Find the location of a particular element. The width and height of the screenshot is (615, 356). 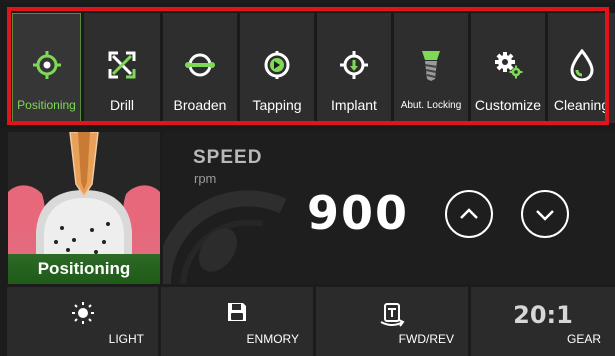

tab-label: Drill is located at coordinates (122, 105).